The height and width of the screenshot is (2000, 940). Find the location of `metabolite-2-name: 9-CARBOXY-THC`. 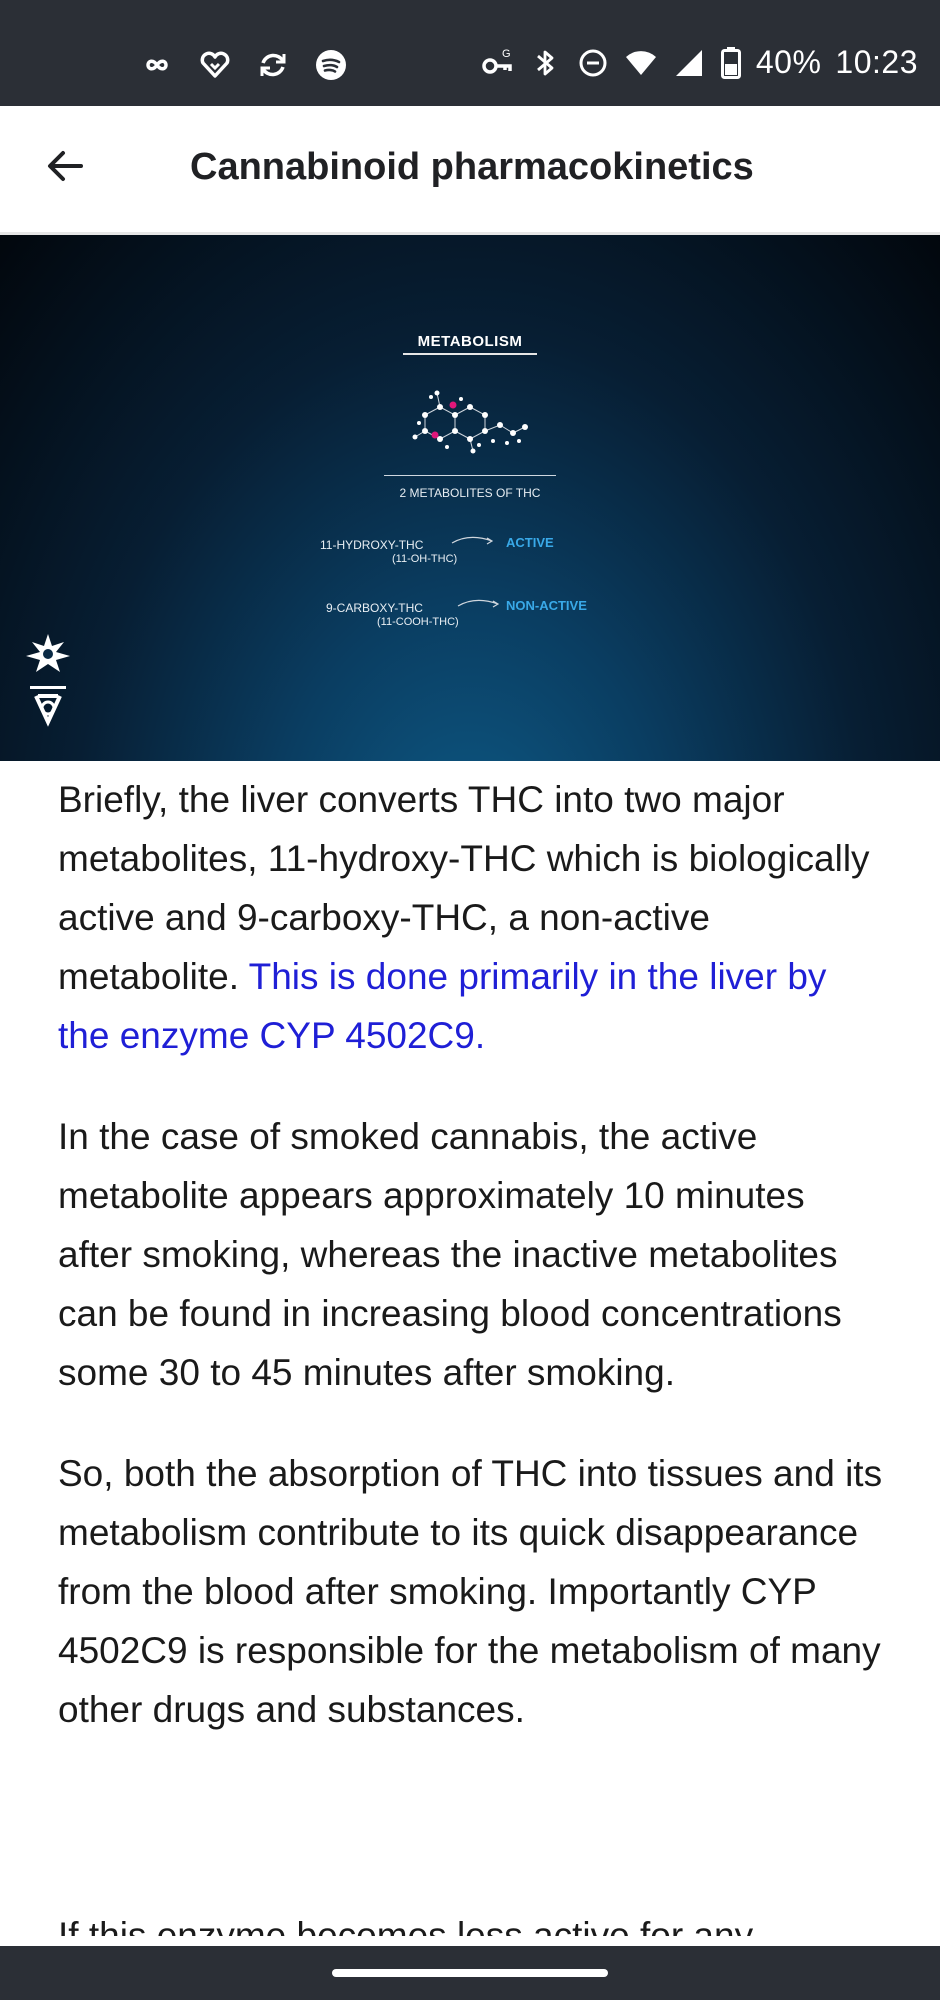

metabolite-2-name: 9-CARBOXY-THC is located at coordinates (374, 608).